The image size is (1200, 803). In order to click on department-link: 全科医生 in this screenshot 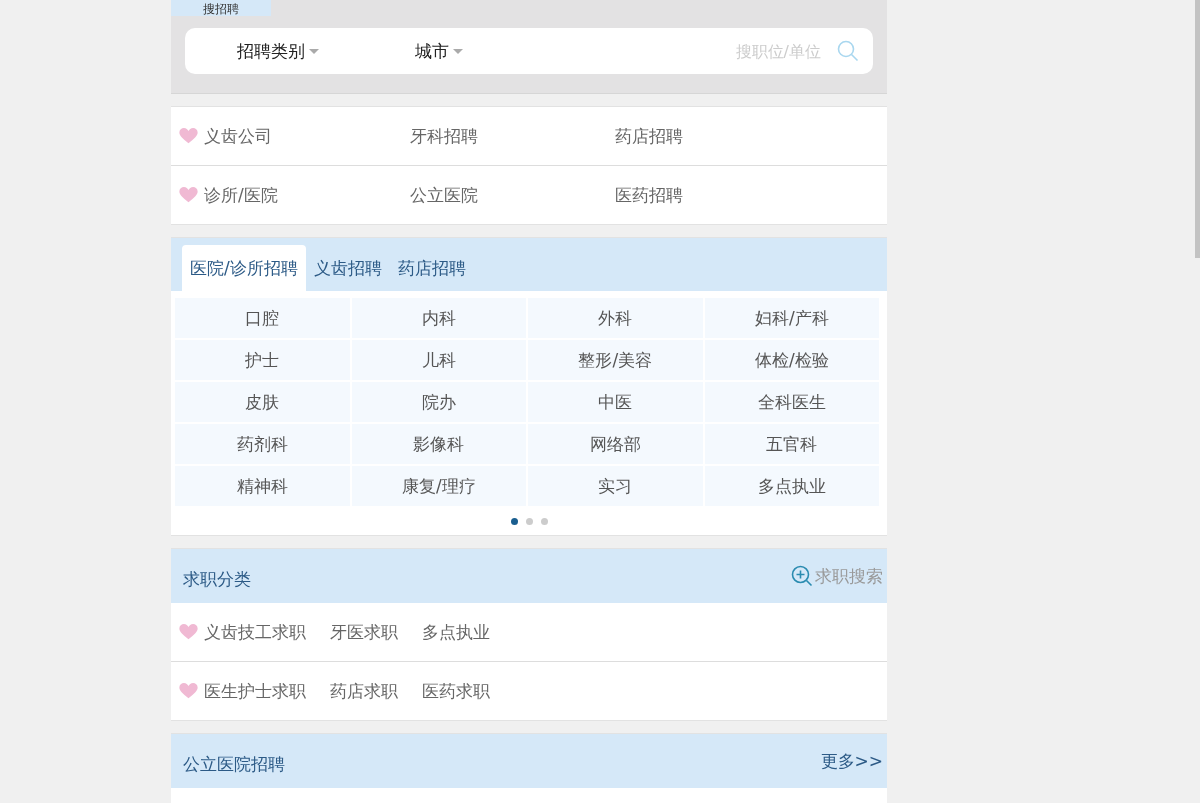, I will do `click(791, 402)`.